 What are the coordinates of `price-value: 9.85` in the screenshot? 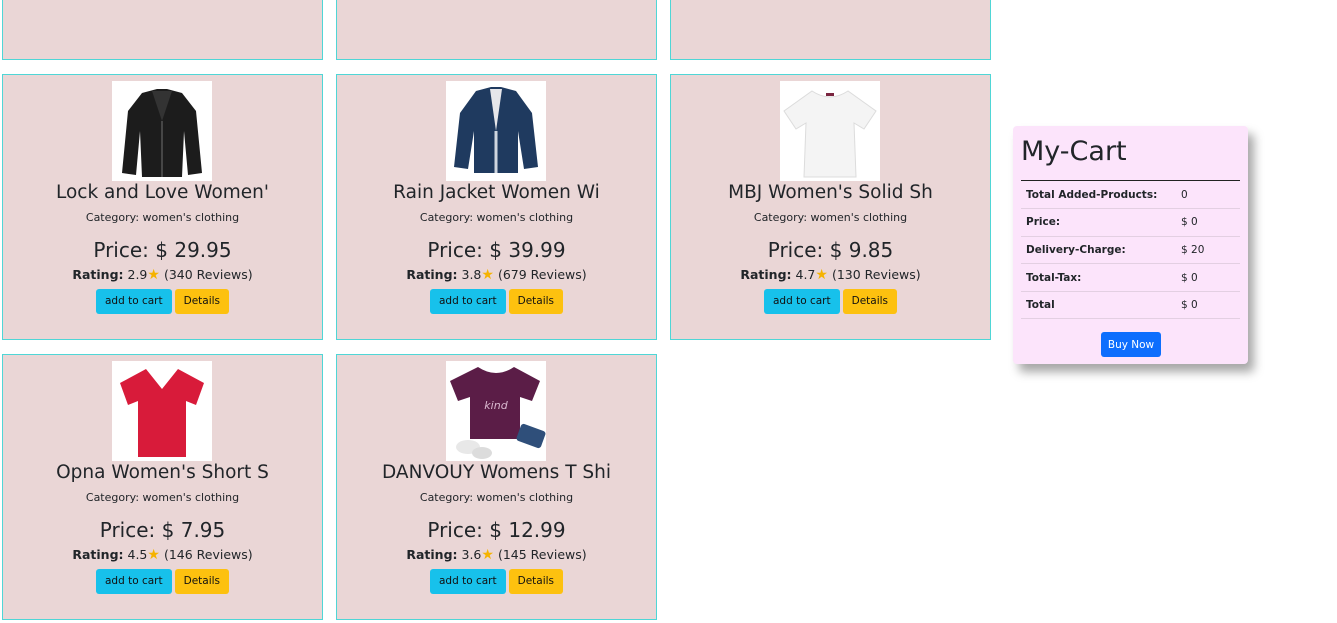 It's located at (871, 250).